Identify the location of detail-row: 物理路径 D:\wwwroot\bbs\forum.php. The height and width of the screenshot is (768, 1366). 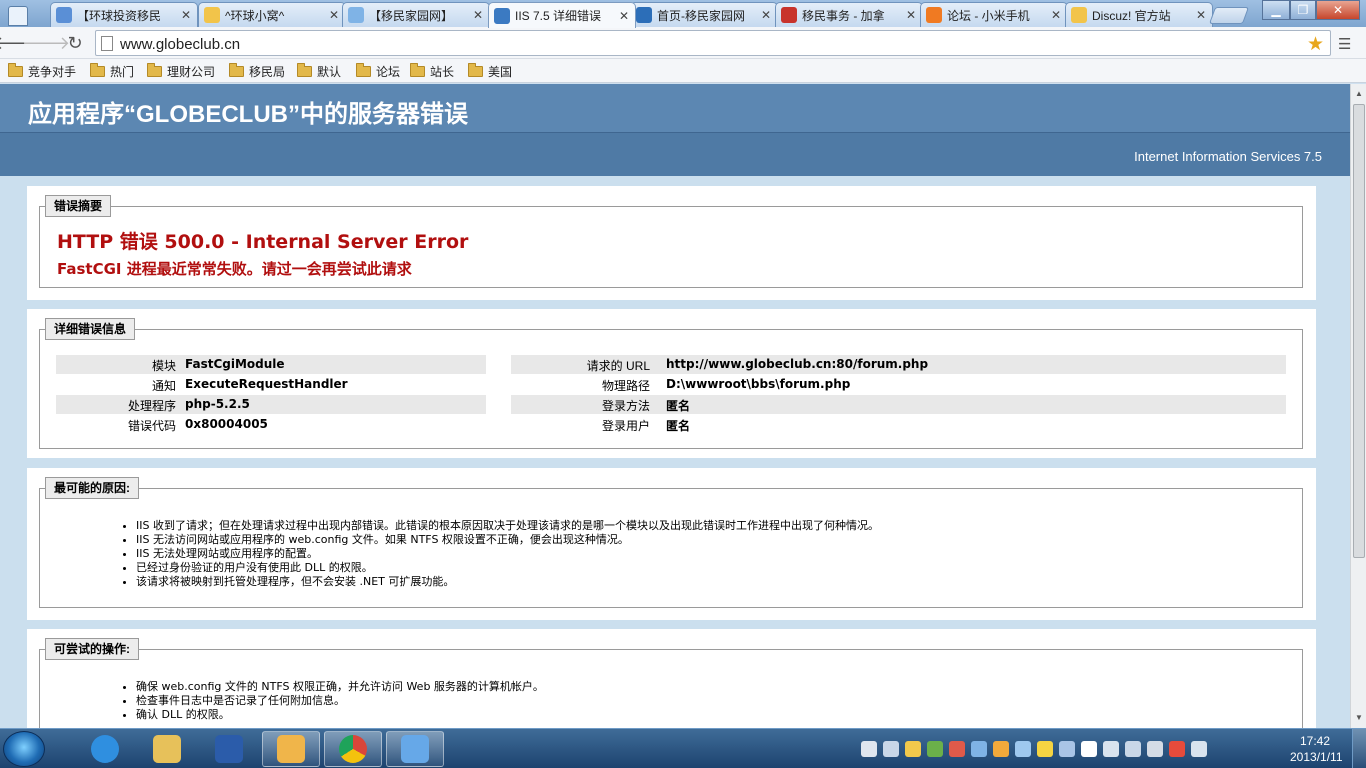
(898, 384).